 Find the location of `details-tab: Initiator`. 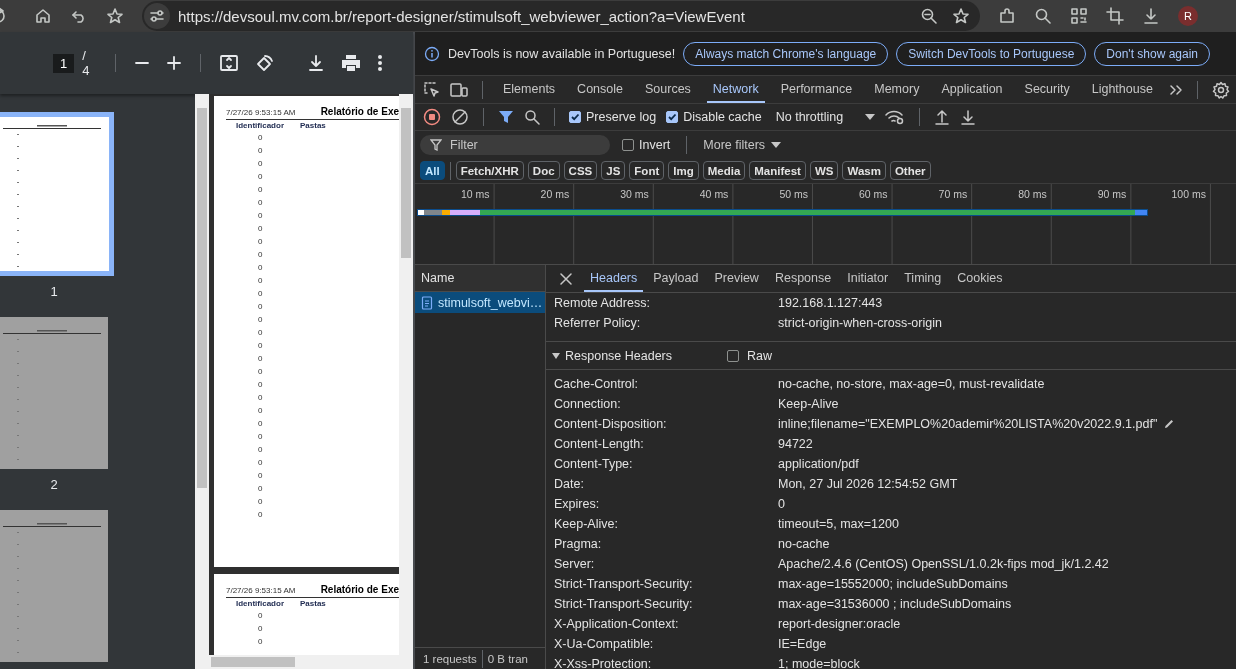

details-tab: Initiator is located at coordinates (868, 278).